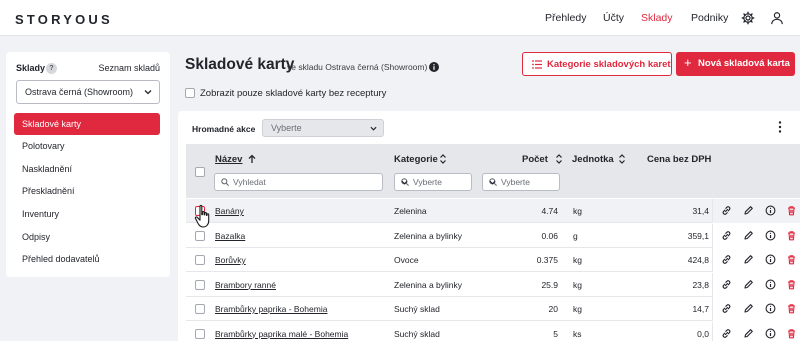  Describe the element at coordinates (87, 124) in the screenshot. I see `sidebar-item-skladove-karty: Skladové karty` at that location.